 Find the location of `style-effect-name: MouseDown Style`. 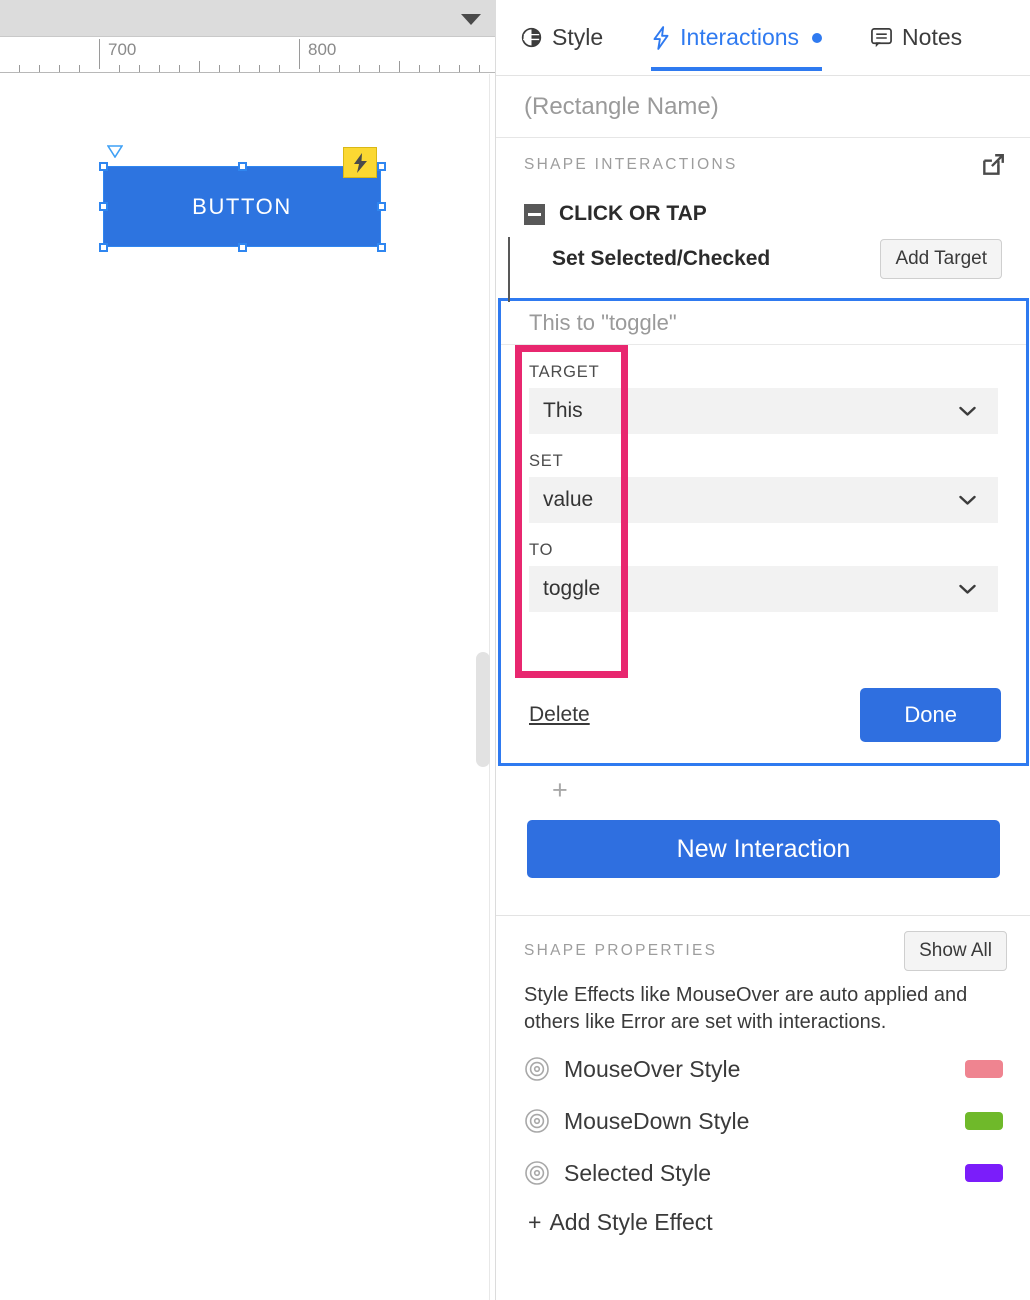

style-effect-name: MouseDown Style is located at coordinates (657, 1120).